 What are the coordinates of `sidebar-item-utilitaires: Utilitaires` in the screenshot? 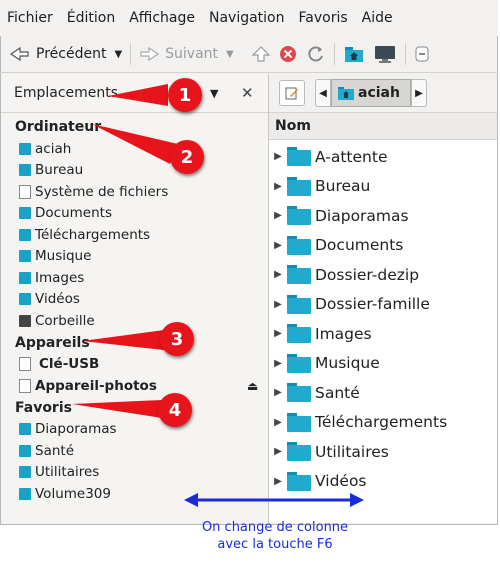 It's located at (134, 473).